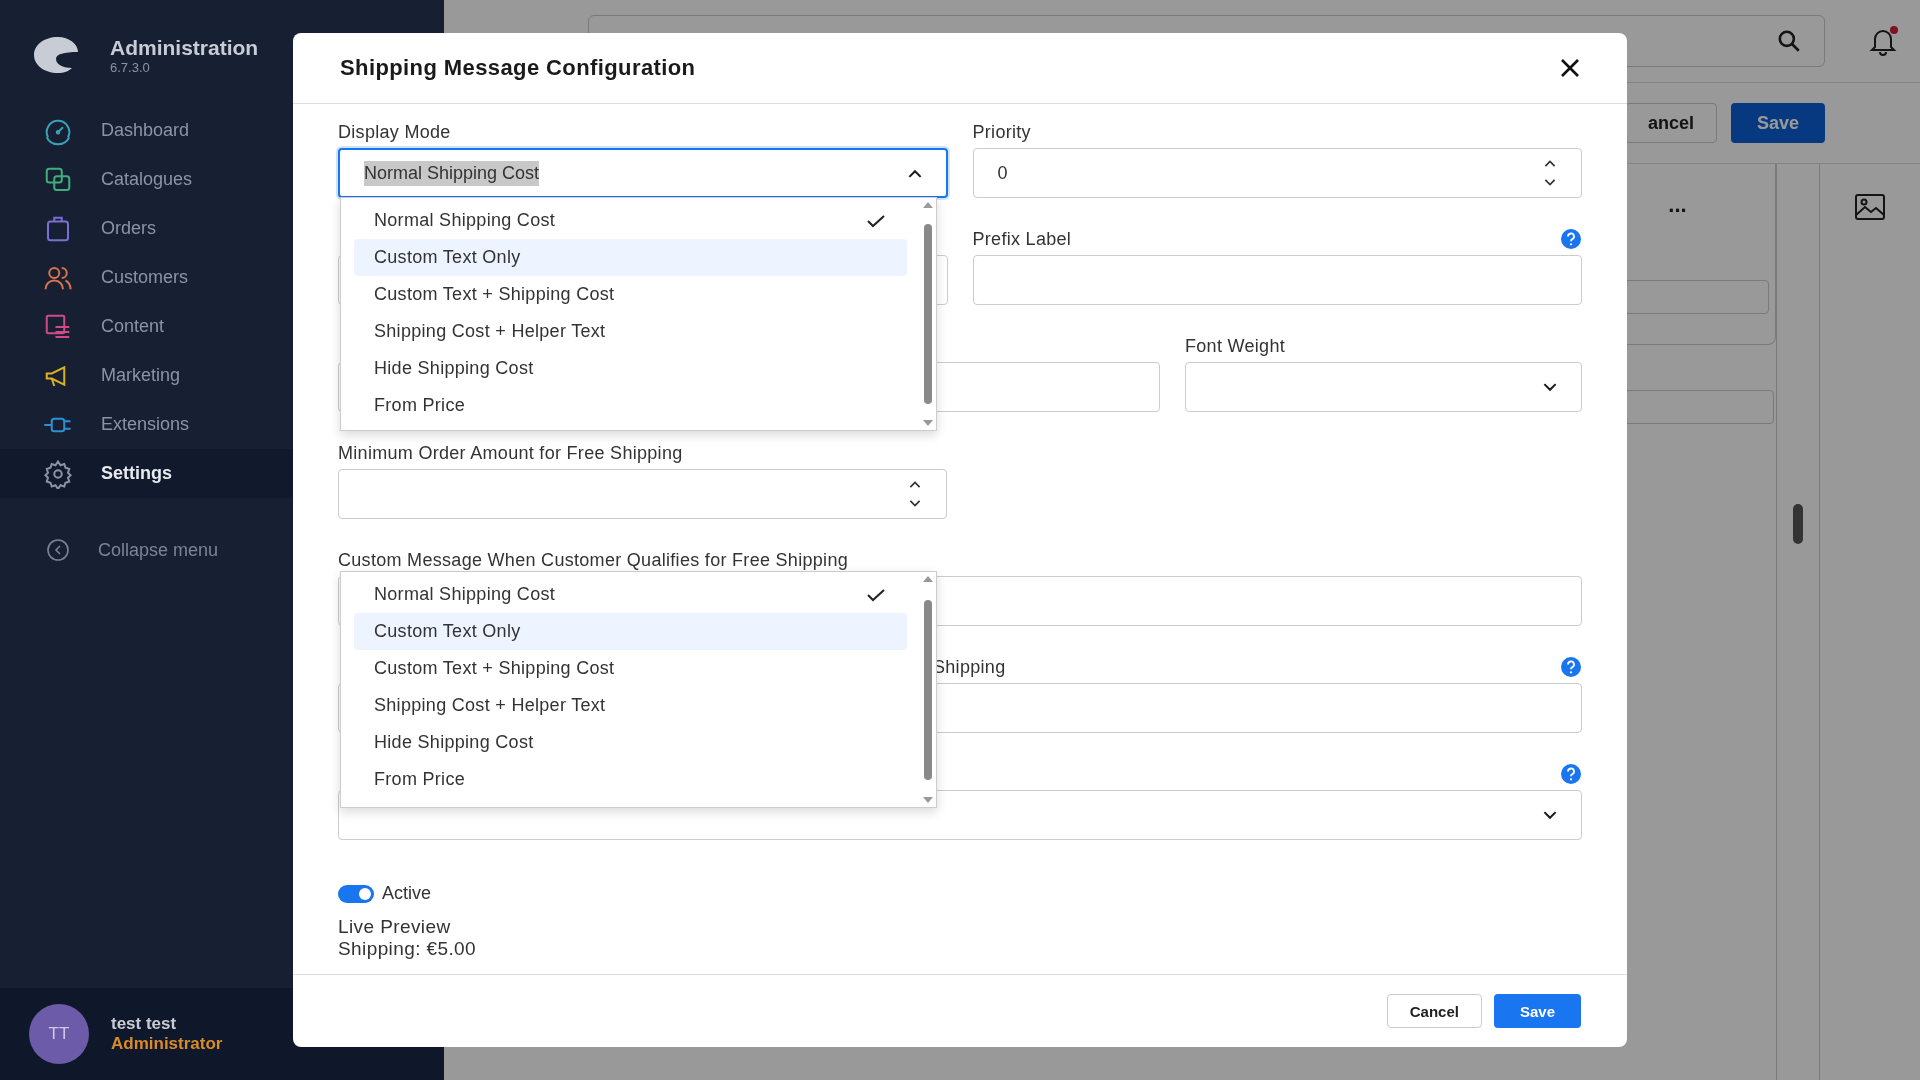 This screenshot has height=1080, width=1920. Describe the element at coordinates (130, 67) in the screenshot. I see `version-label: 6.7.3.0` at that location.